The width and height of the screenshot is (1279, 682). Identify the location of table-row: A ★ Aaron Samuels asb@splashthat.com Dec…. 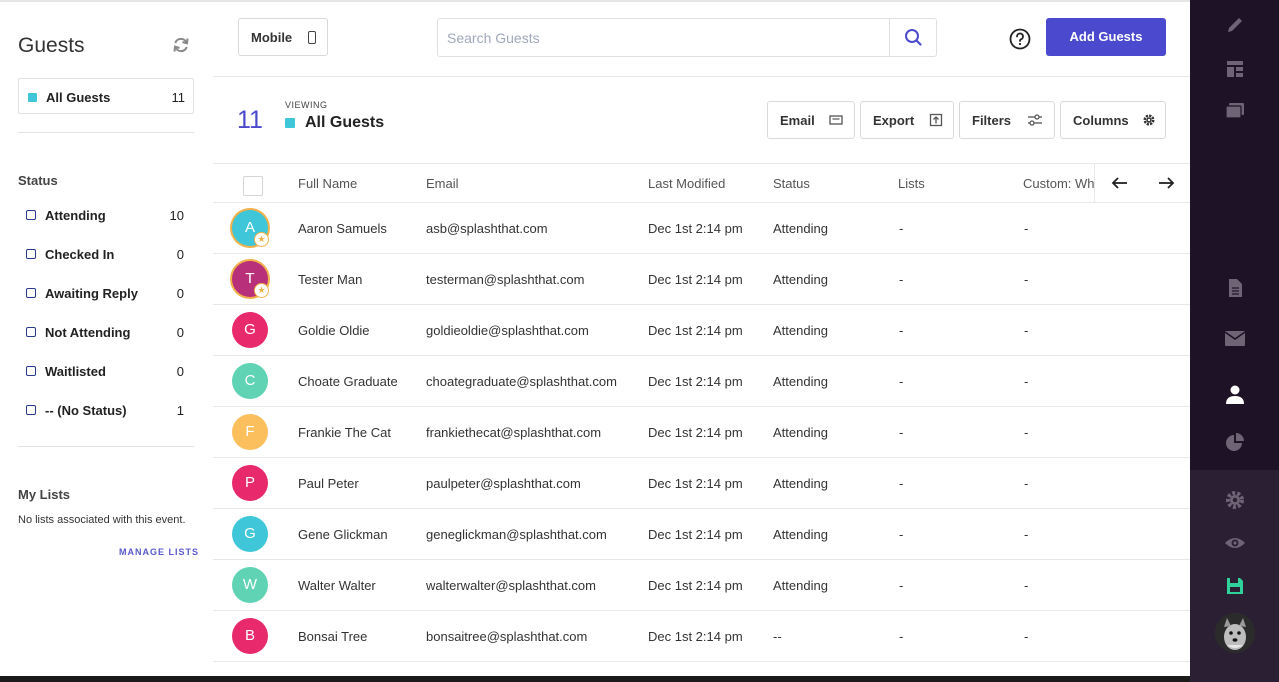
(701, 228).